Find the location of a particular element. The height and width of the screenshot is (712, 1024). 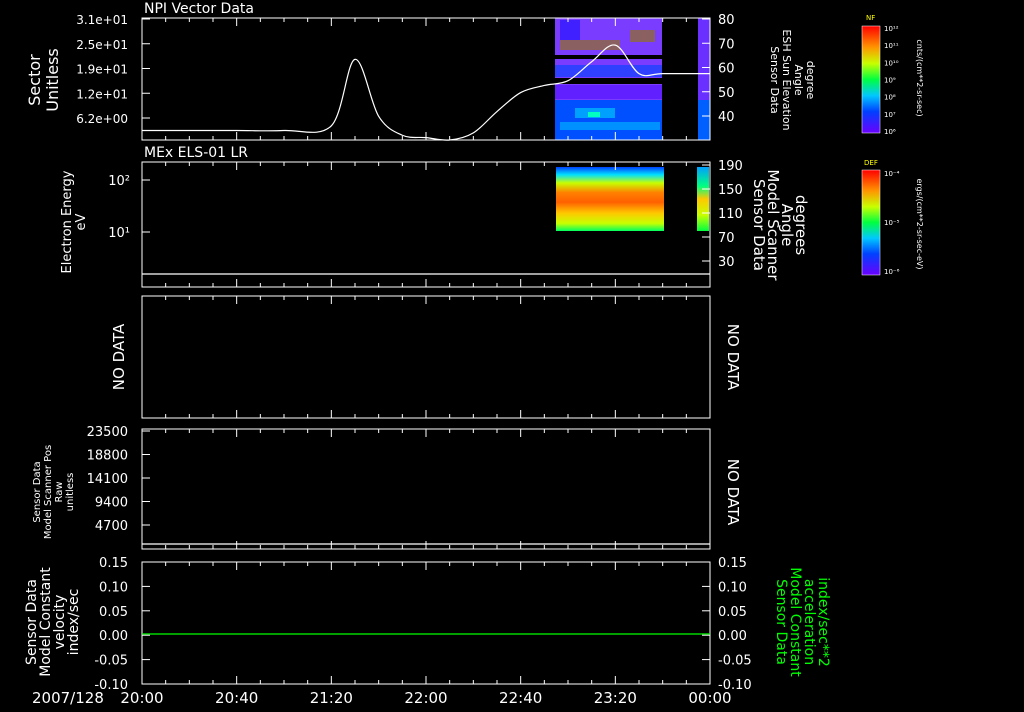

x-tick-label: 00:00 is located at coordinates (709, 698).